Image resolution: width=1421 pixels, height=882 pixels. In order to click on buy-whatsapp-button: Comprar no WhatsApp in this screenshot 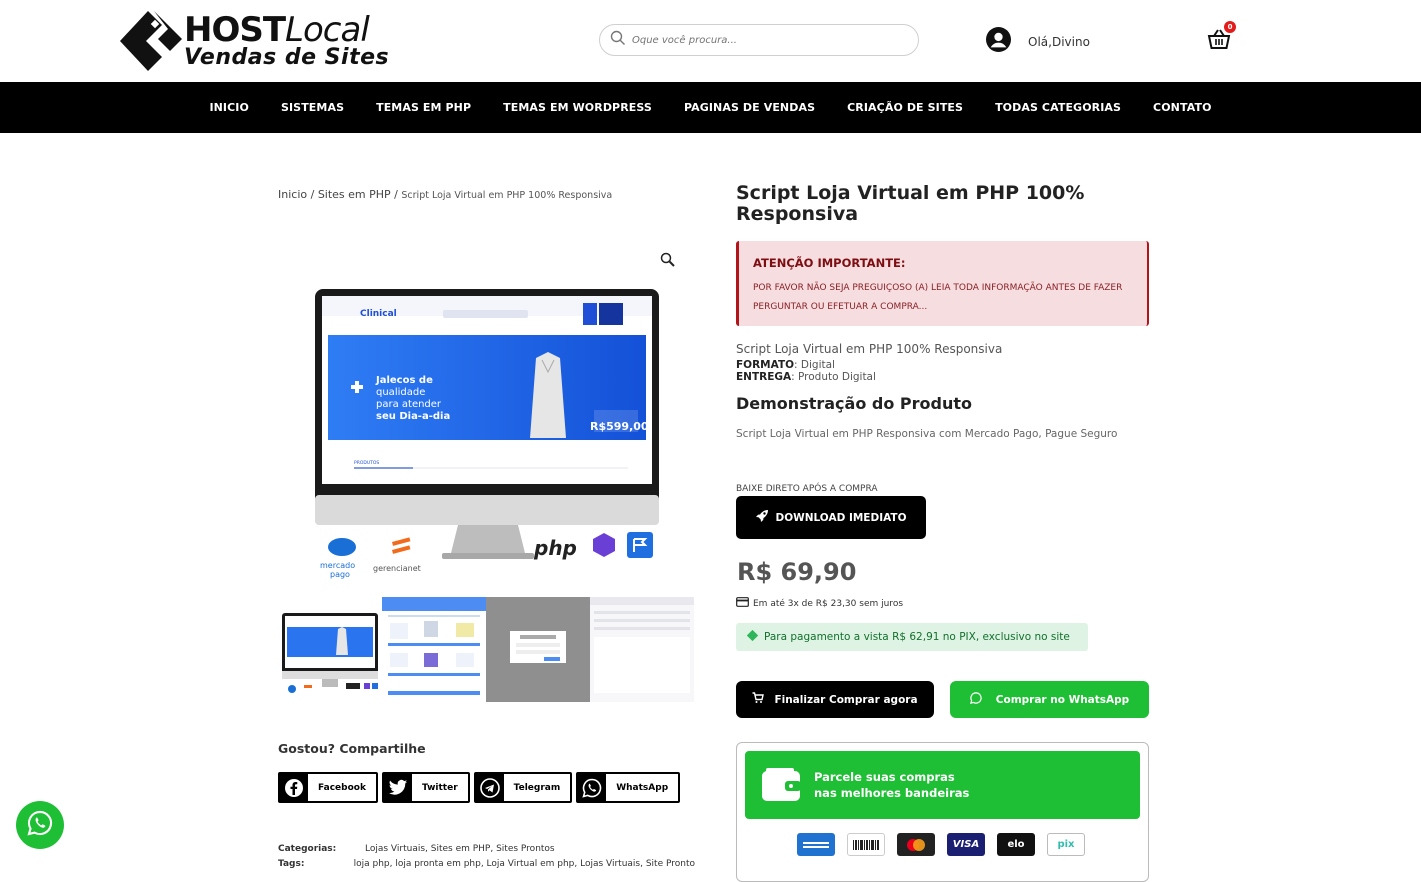, I will do `click(1049, 699)`.